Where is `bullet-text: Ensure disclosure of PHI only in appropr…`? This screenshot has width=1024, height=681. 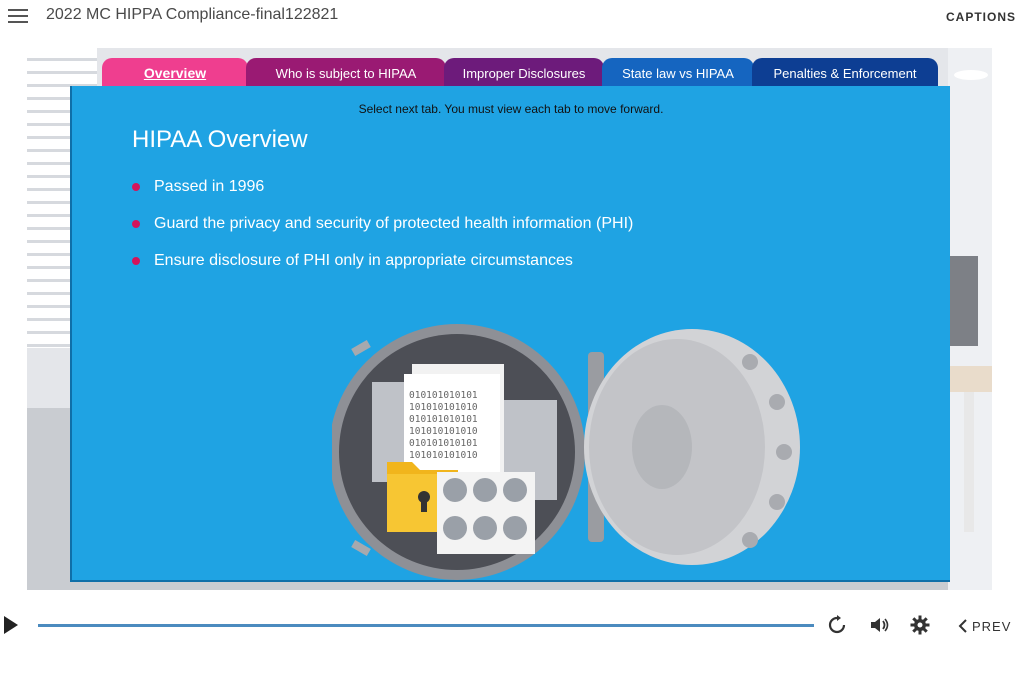 bullet-text: Ensure disclosure of PHI only in appropr… is located at coordinates (363, 260).